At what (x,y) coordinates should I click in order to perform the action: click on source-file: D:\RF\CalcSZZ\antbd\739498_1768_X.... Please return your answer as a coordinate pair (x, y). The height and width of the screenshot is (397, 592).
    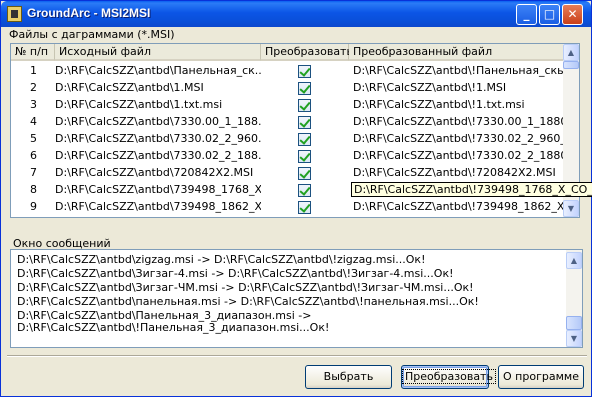
    Looking at the image, I should click on (158, 189).